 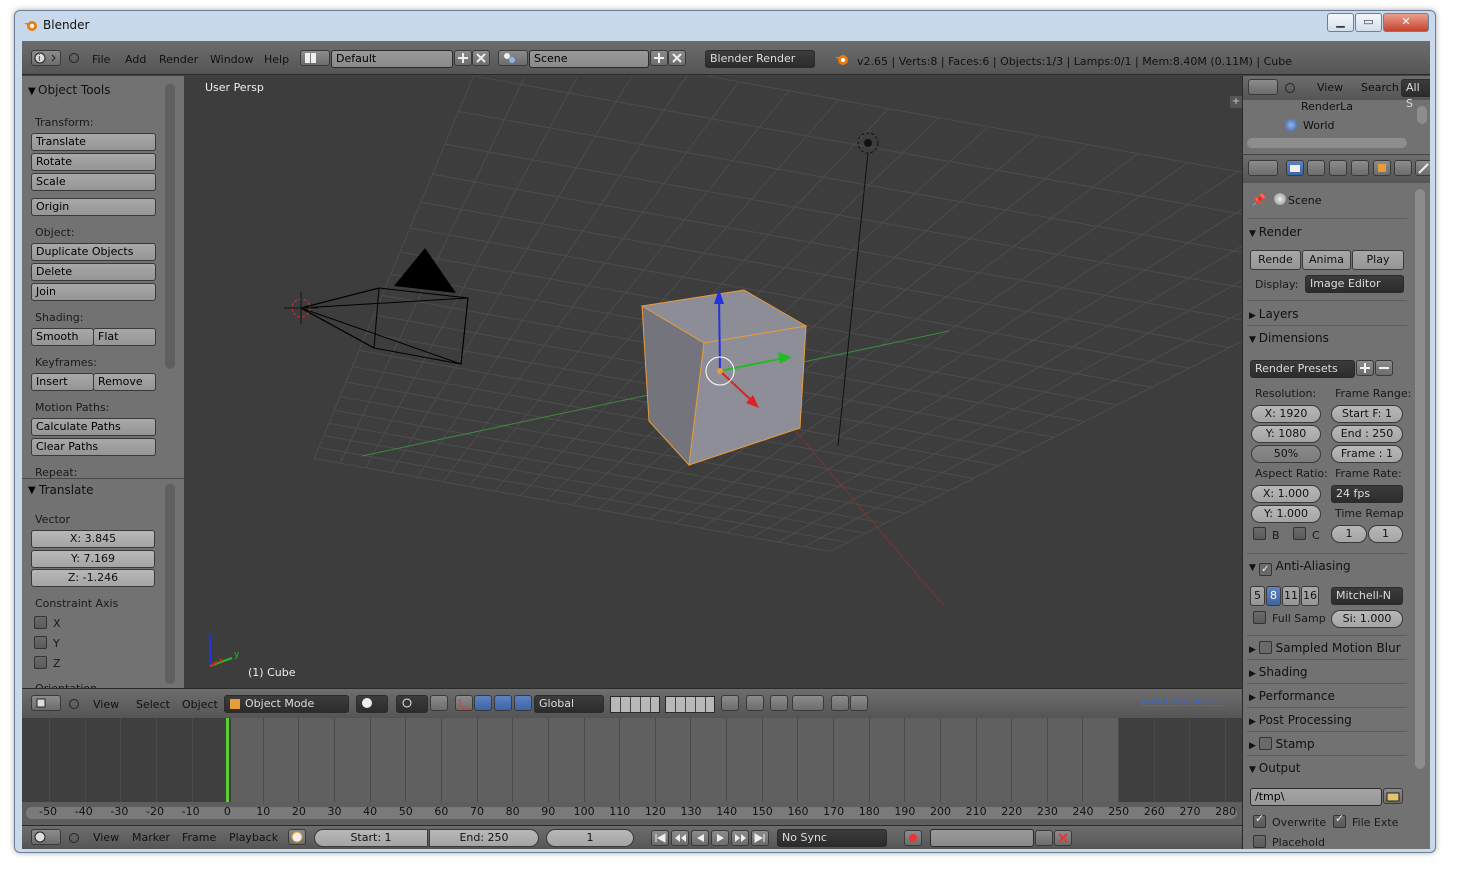 I want to click on transform-orientation-icon, so click(x=523, y=703).